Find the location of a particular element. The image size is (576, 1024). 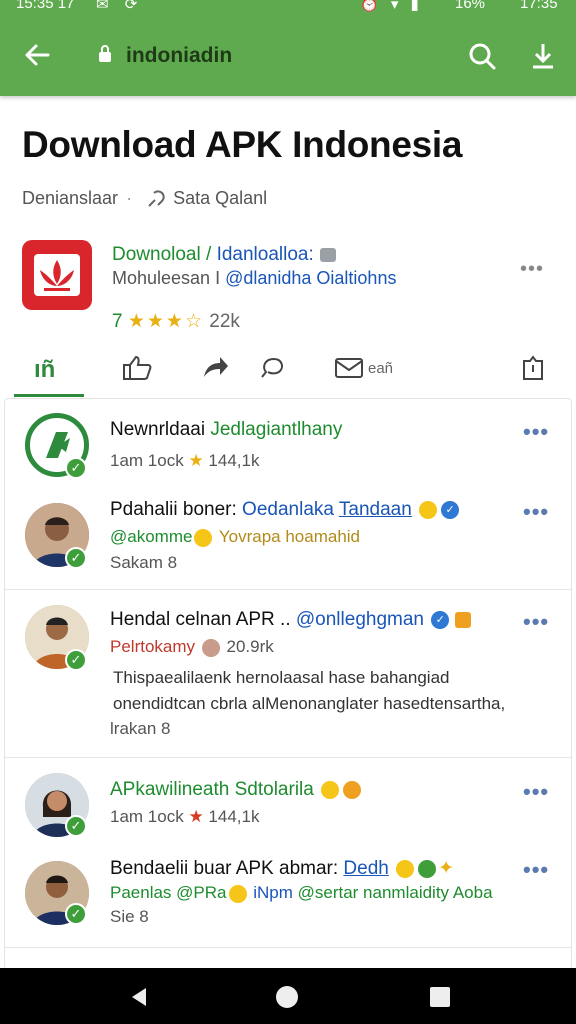

system-icons: ⏰ ▾ ▮ is located at coordinates (391, 6).